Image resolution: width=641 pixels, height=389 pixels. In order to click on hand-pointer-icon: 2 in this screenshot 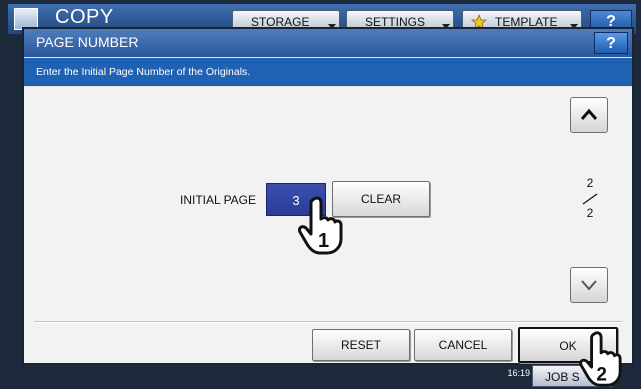, I will do `click(600, 359)`.